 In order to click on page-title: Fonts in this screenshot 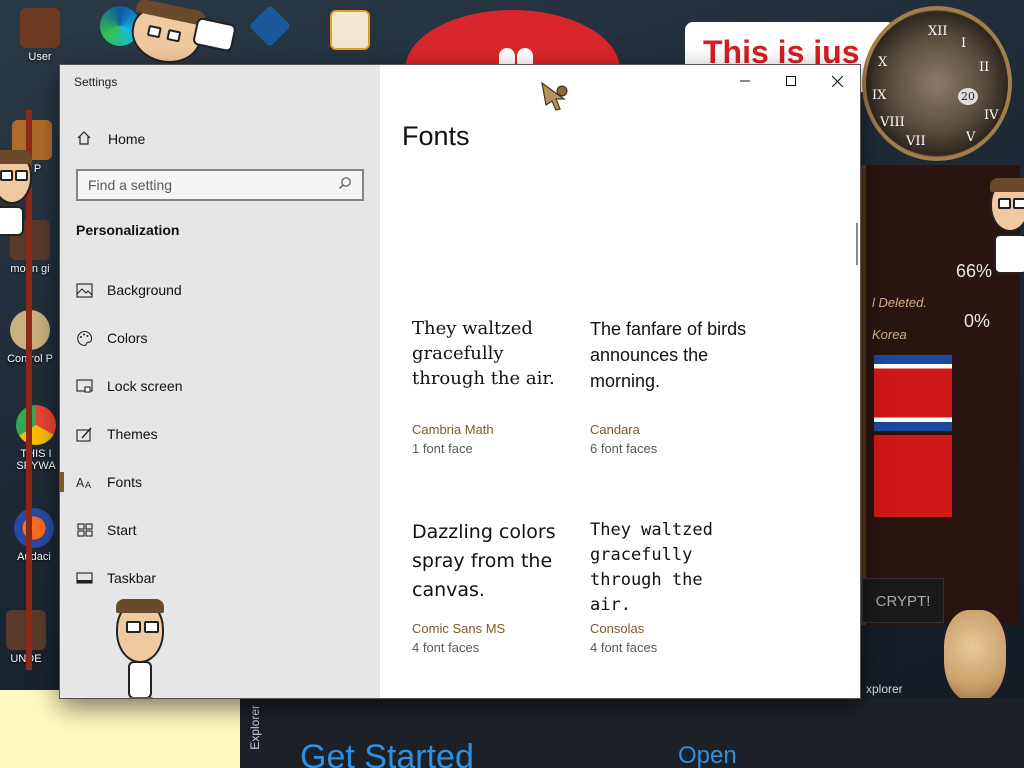, I will do `click(436, 136)`.